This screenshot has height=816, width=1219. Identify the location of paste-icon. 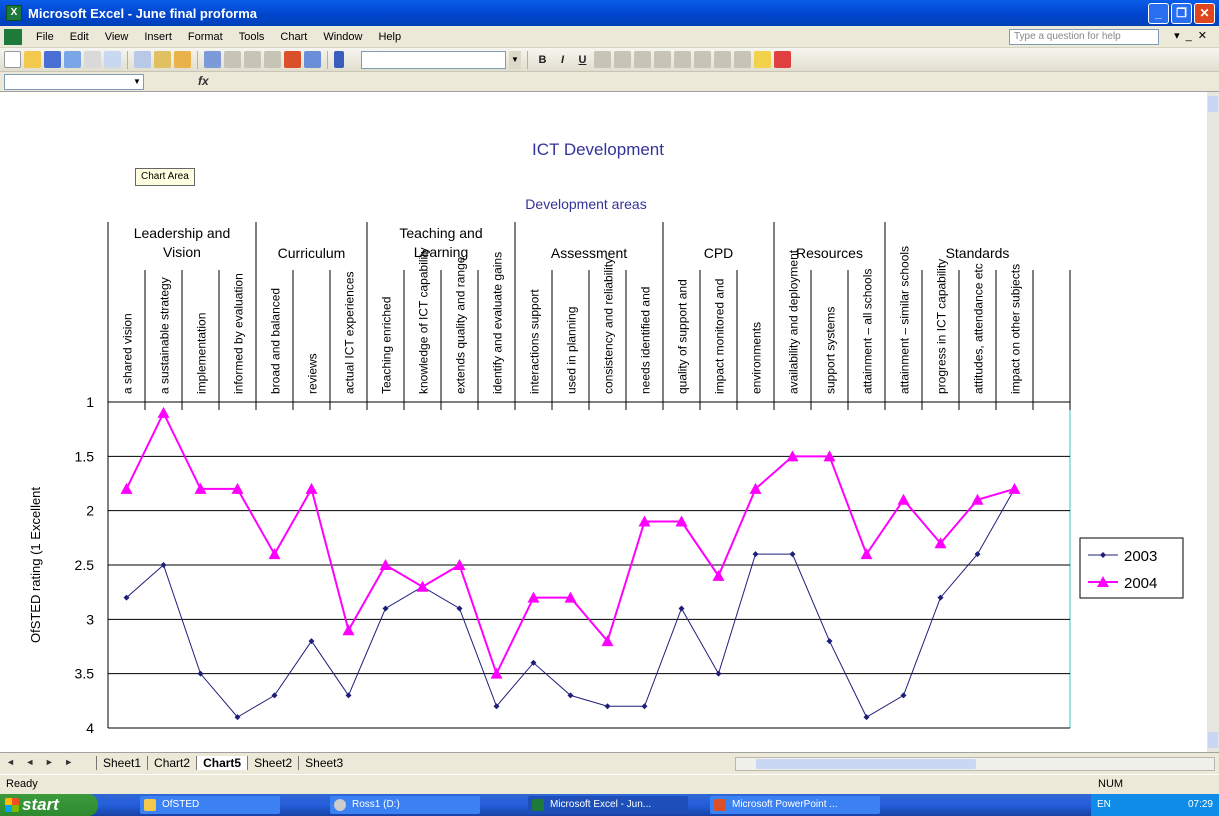
(182, 59).